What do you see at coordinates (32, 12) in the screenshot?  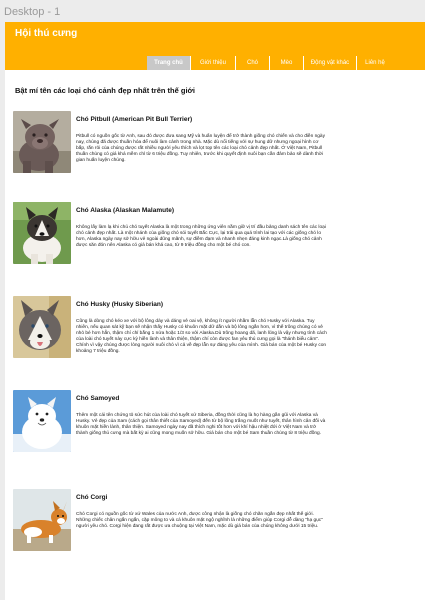 I see `frame-label: Desktop - 1` at bounding box center [32, 12].